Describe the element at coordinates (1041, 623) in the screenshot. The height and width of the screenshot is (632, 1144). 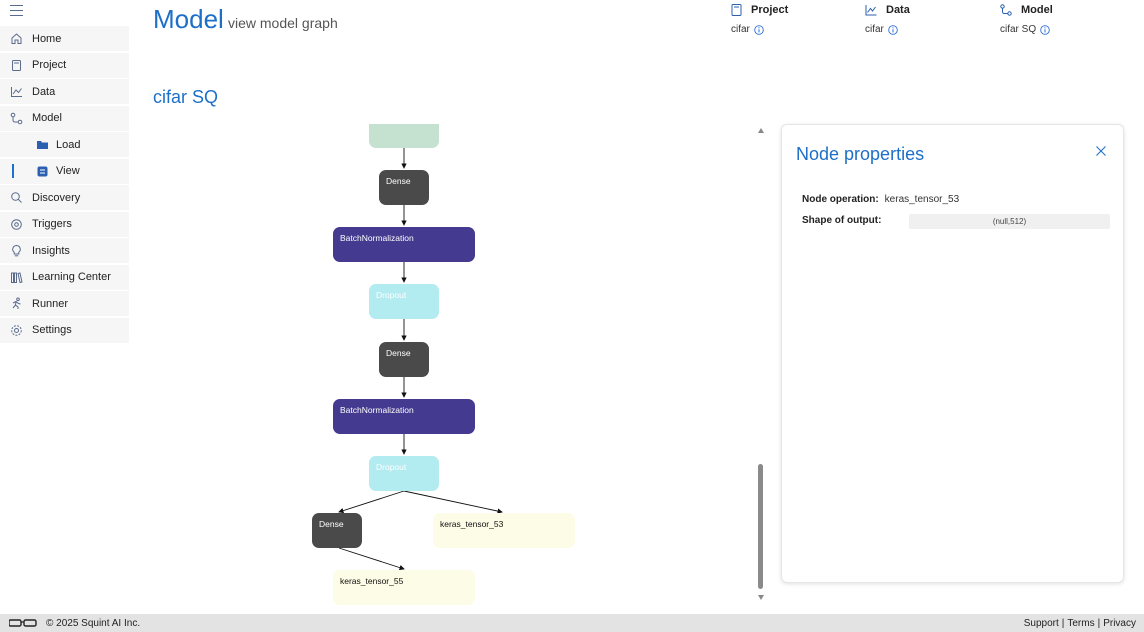
I see `footer-link-support: Support` at that location.